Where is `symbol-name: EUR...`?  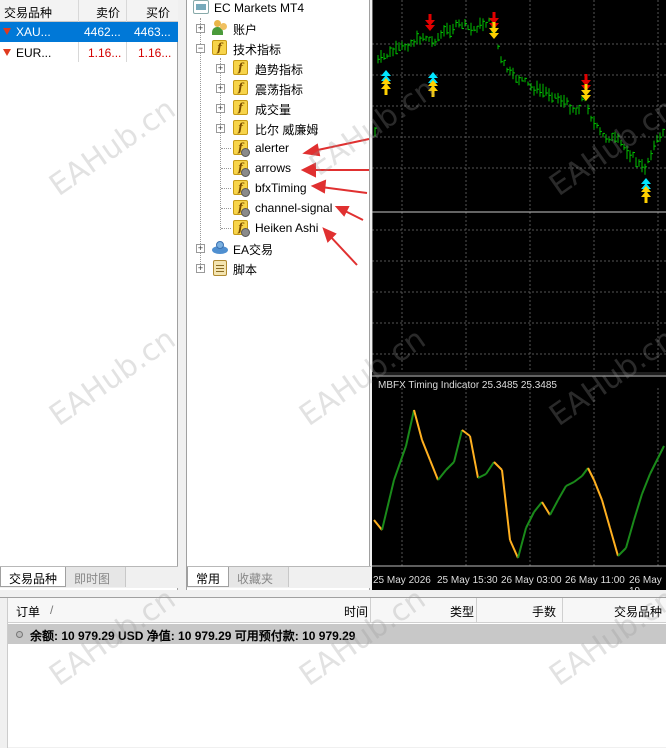 symbol-name: EUR... is located at coordinates (34, 53).